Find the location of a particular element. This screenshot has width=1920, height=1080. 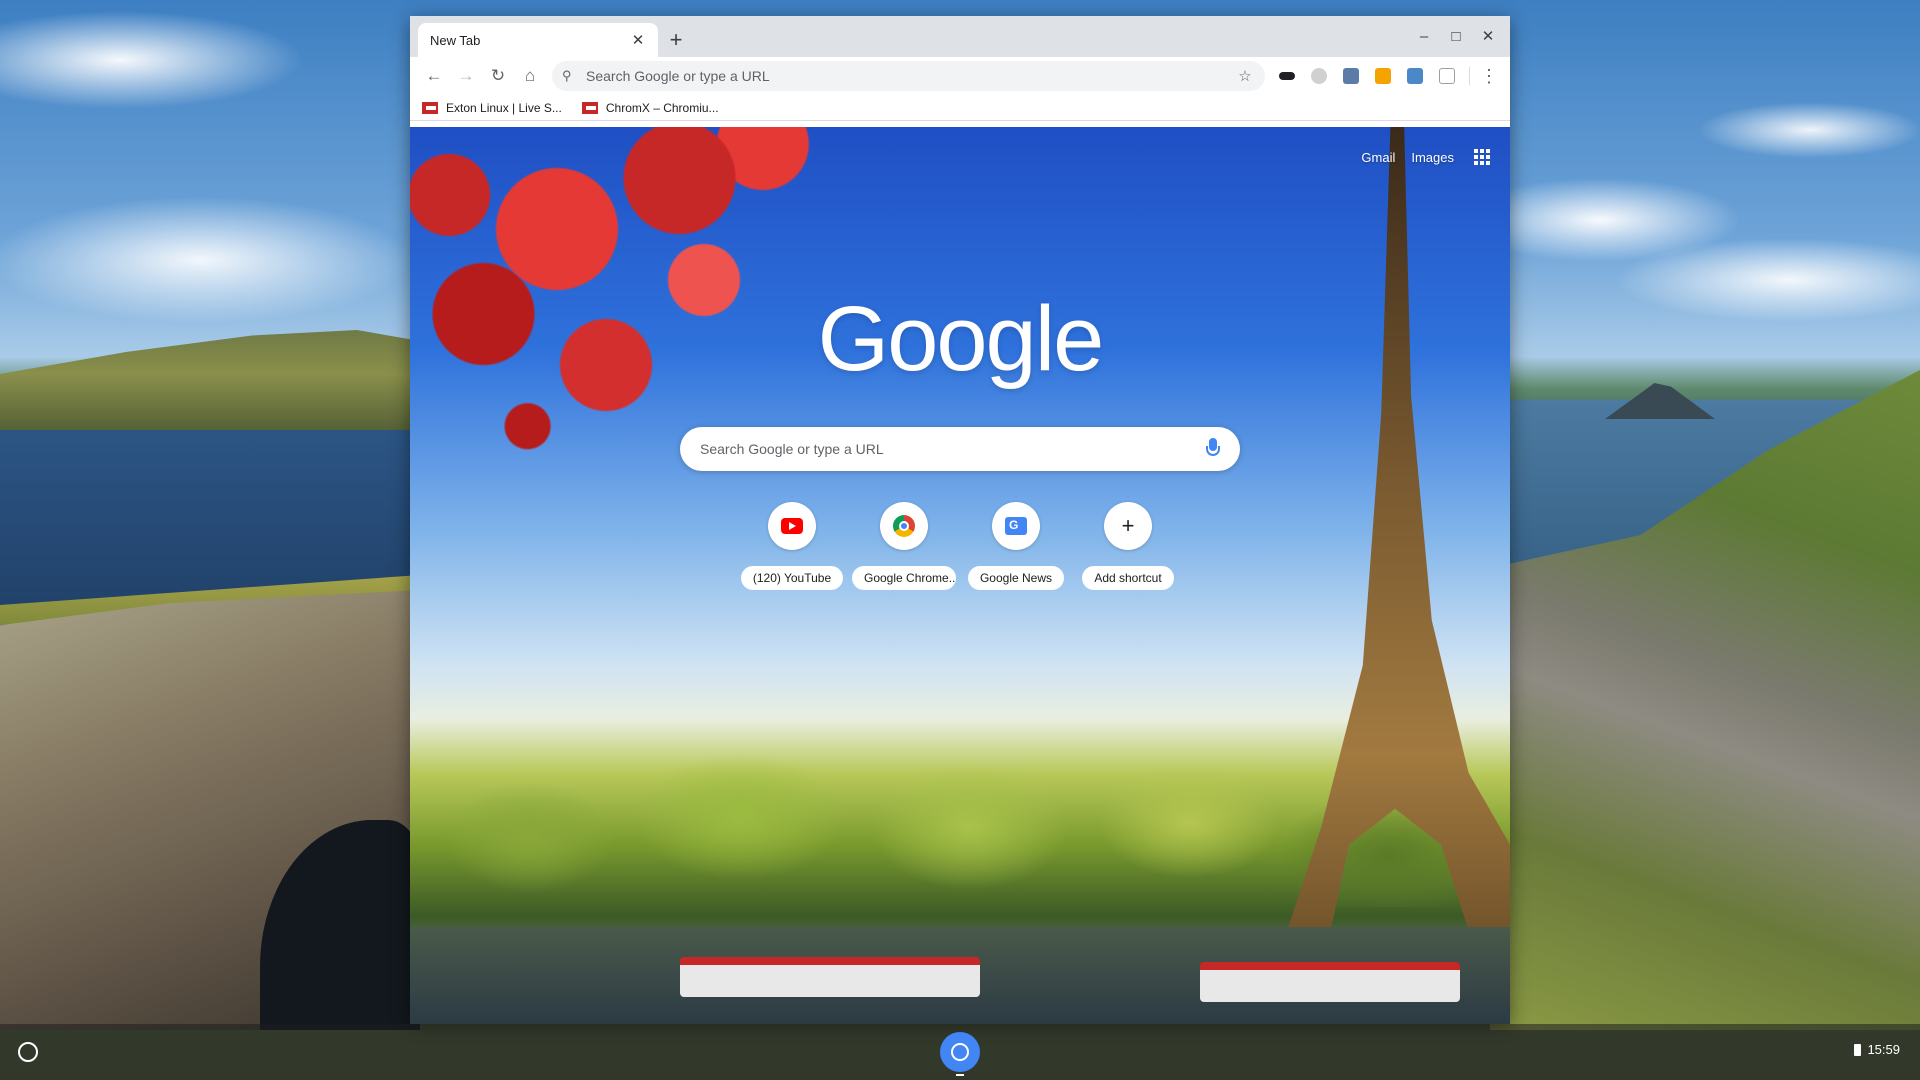

bookmark-star-icon: ☆ is located at coordinates (1245, 76).